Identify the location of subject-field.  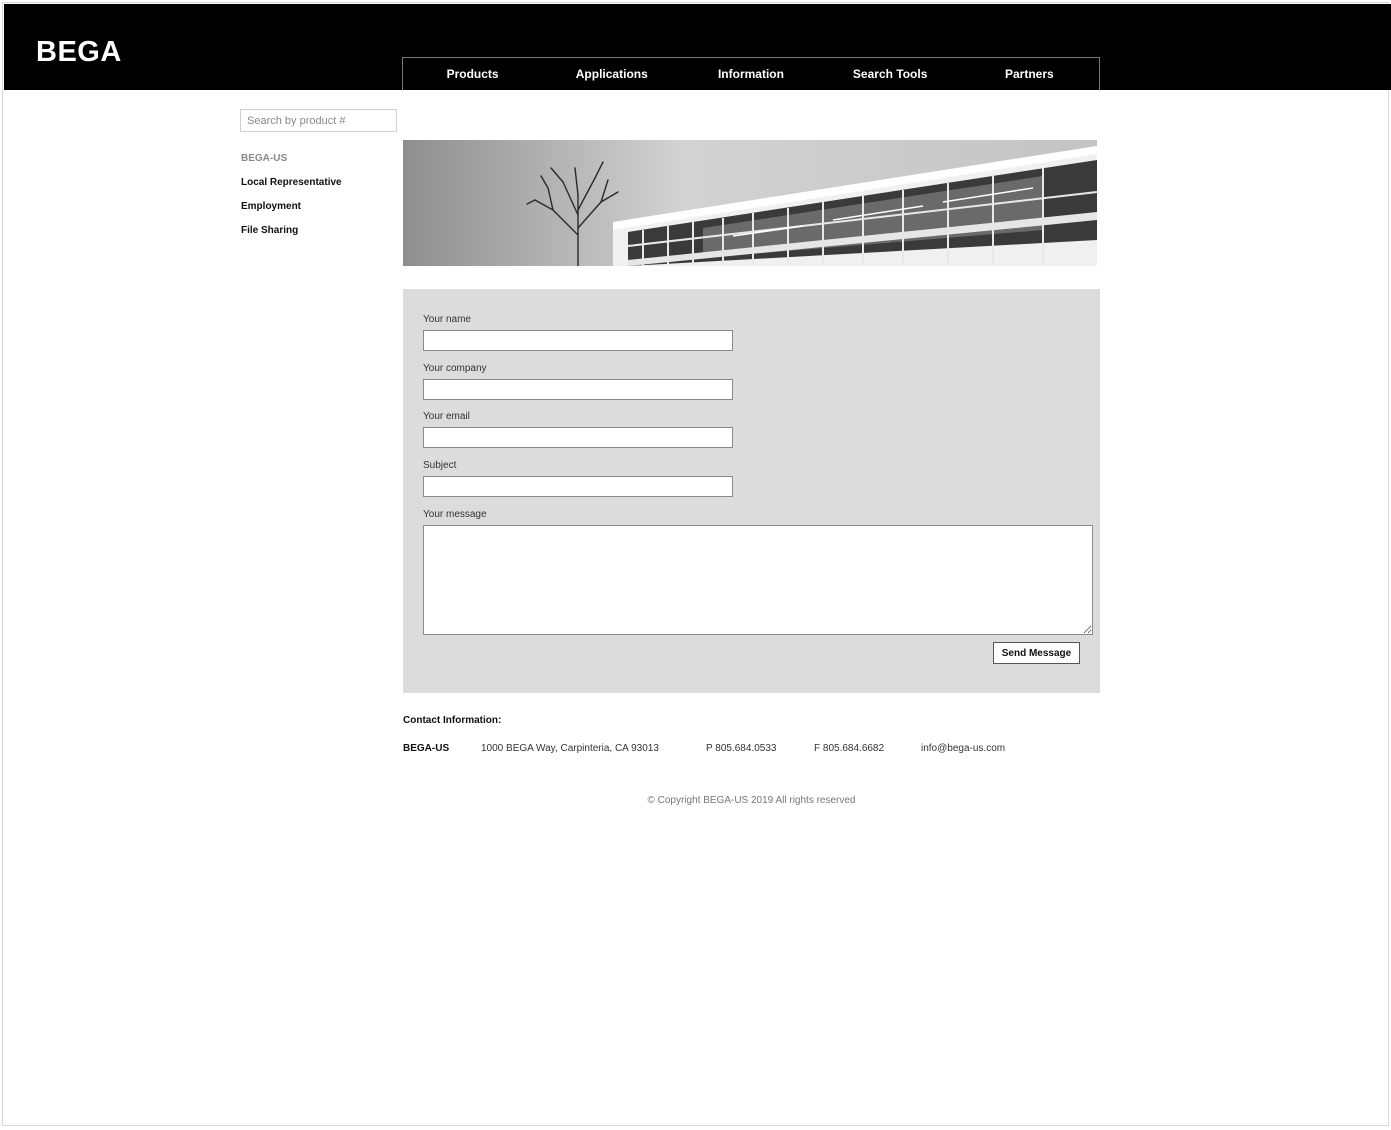
(578, 486).